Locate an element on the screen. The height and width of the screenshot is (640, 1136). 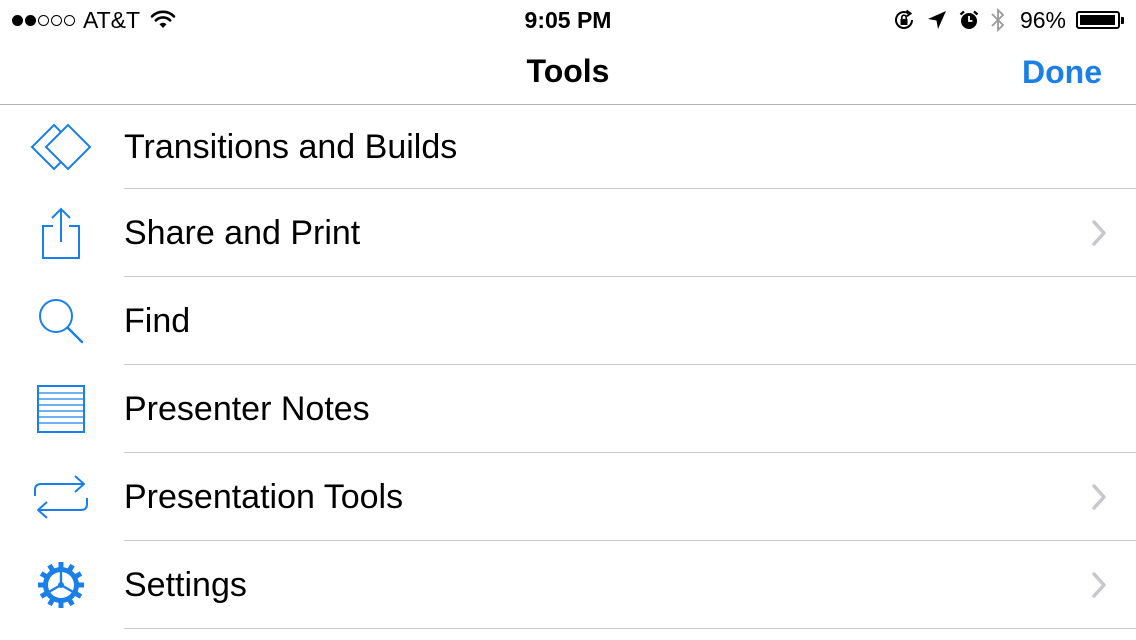
tool-row-presenter-notes: Presenter Notes is located at coordinates (568, 409).